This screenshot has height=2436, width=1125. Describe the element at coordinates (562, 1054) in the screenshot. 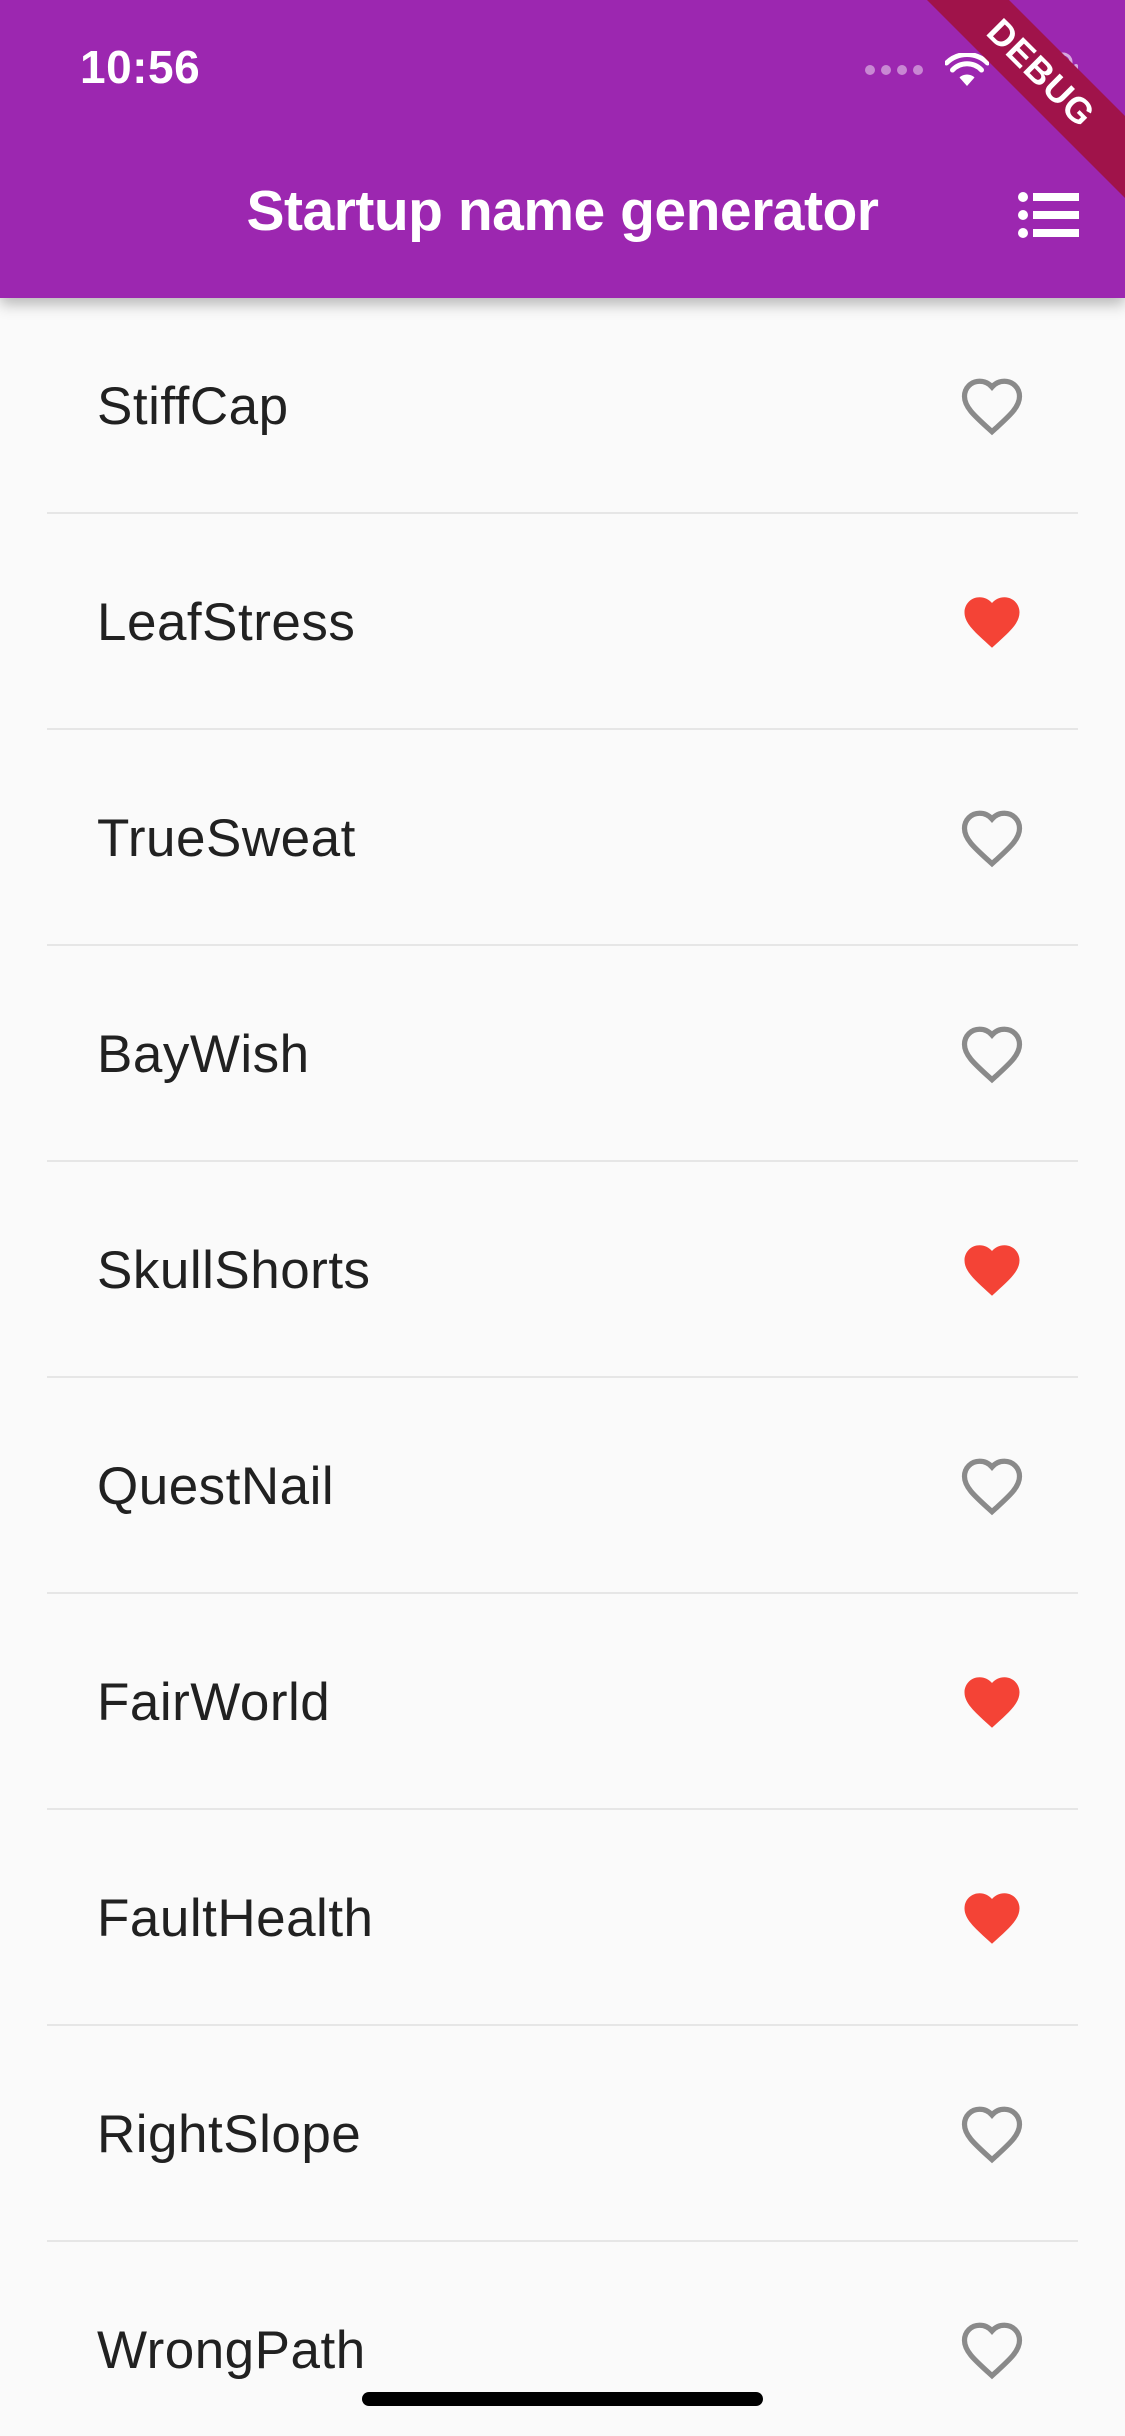

I see `list-item: BayWish` at that location.